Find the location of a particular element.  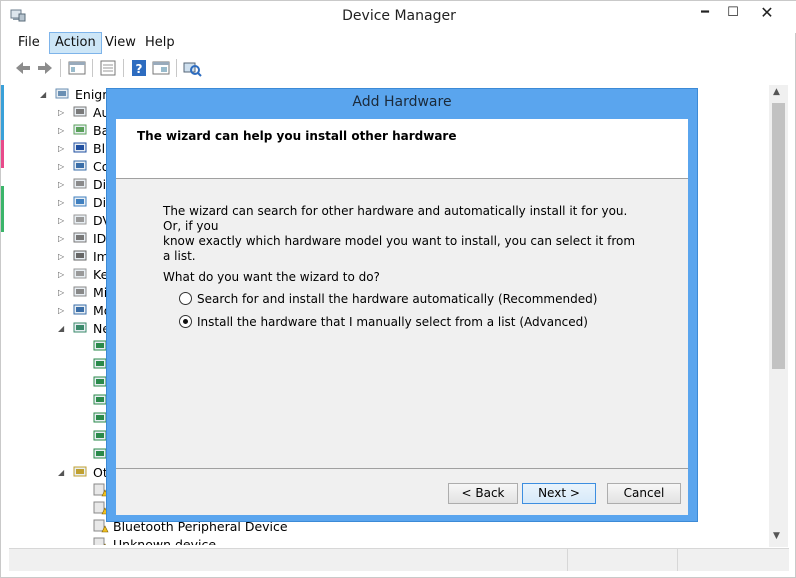

menu-action: Action is located at coordinates (75, 43).